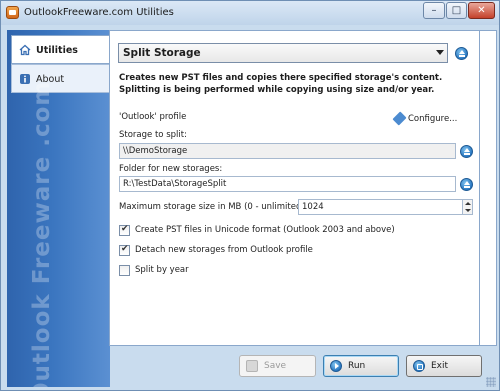 The height and width of the screenshot is (391, 500). What do you see at coordinates (162, 53) in the screenshot?
I see `utility-dropdown-value: Split Storage` at bounding box center [162, 53].